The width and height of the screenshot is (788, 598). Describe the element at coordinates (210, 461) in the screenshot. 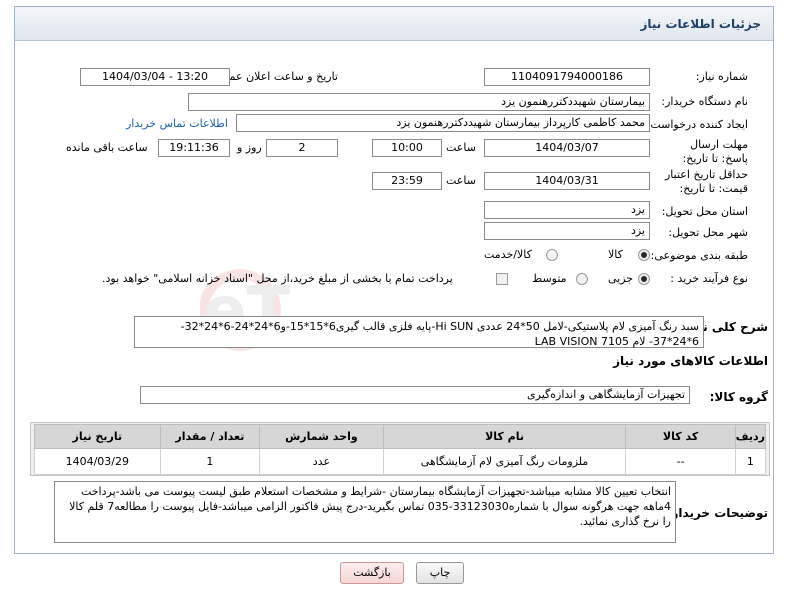

I see `cell-quantity: 1` at that location.